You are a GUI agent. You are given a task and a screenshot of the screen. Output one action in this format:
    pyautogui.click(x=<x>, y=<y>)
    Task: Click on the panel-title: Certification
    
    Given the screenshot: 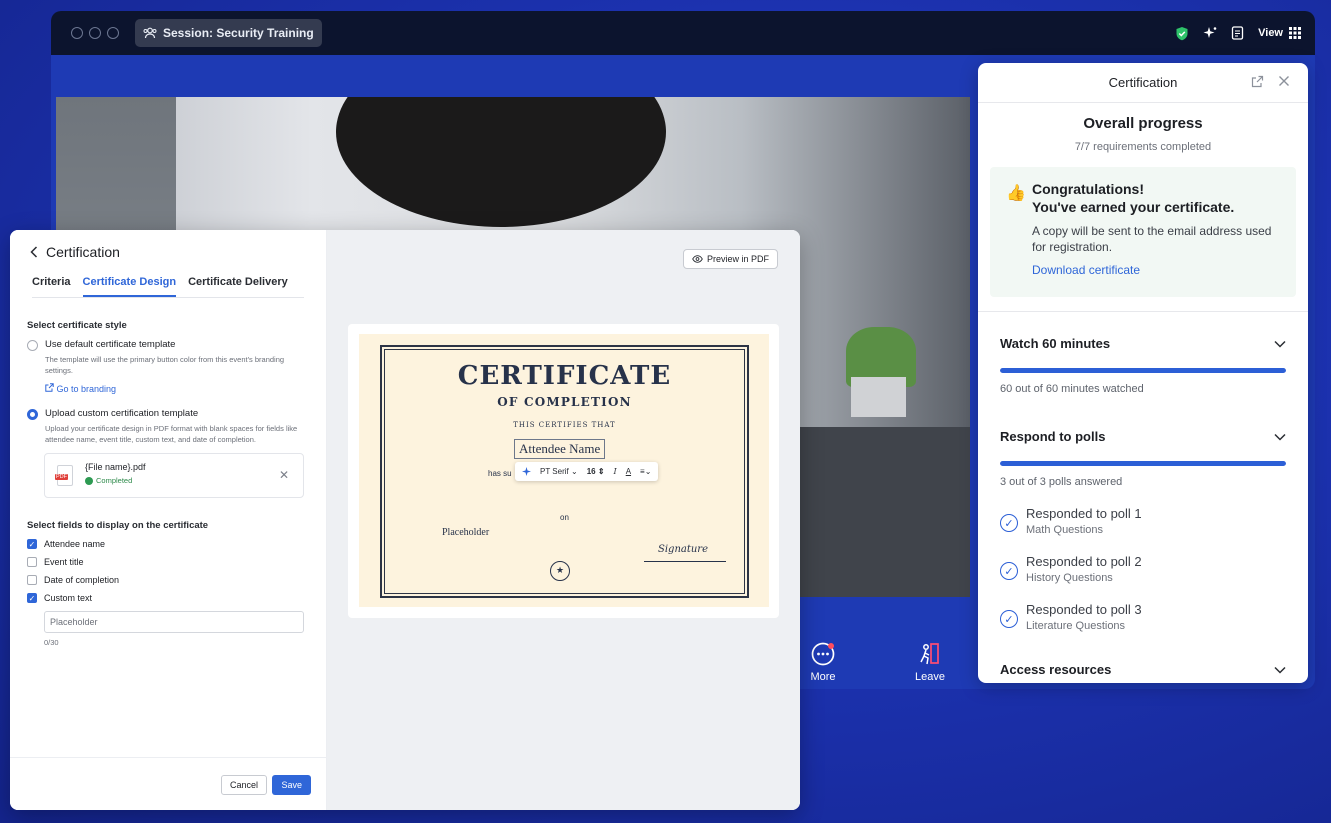 What is the action you would take?
    pyautogui.click(x=1143, y=82)
    